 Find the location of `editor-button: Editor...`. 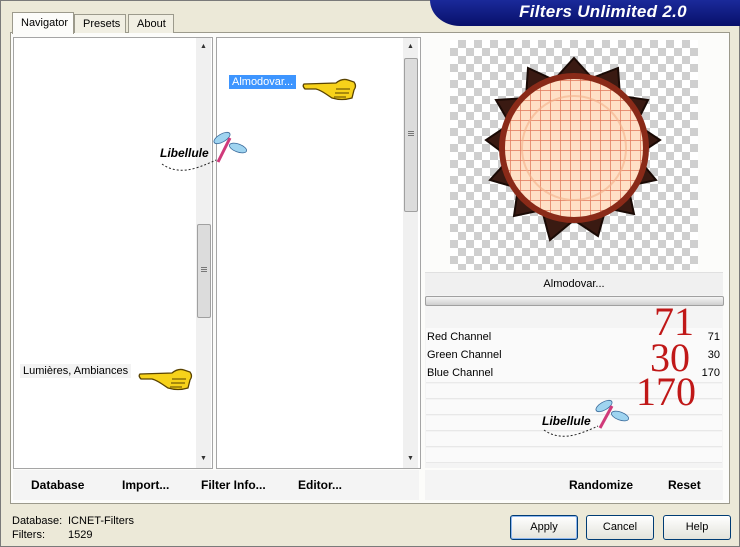

editor-button: Editor... is located at coordinates (320, 485).